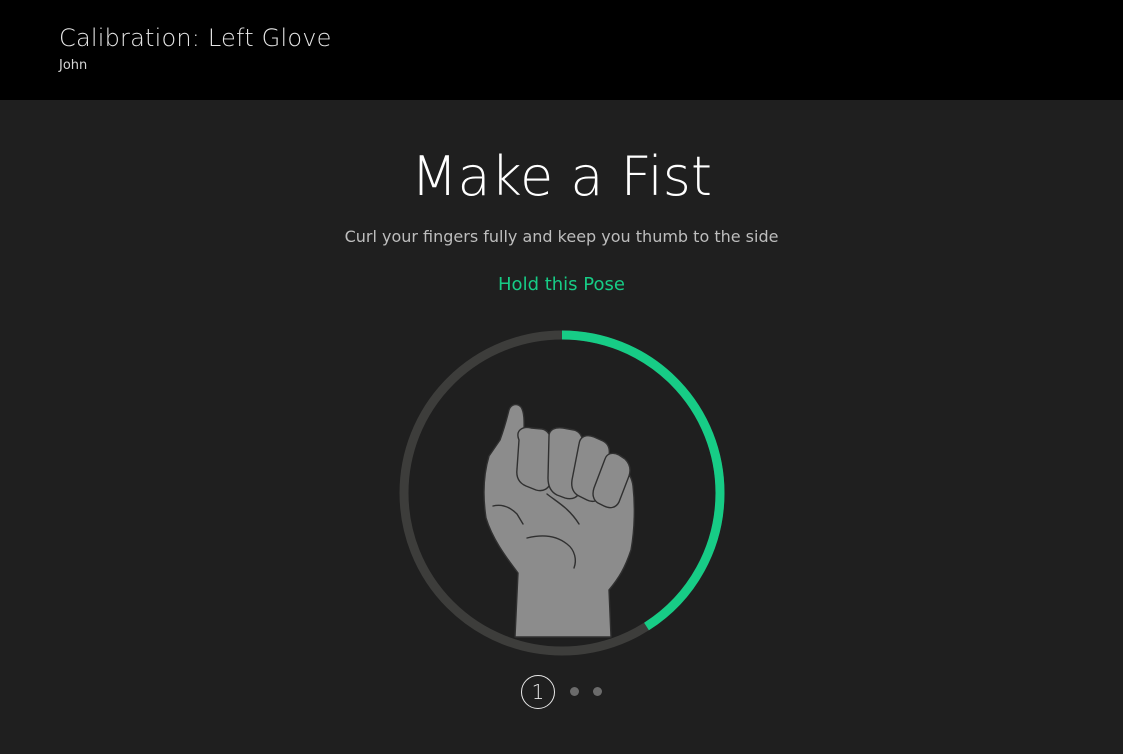 This screenshot has width=1123, height=754. I want to click on step-pager: 1, so click(565, 692).